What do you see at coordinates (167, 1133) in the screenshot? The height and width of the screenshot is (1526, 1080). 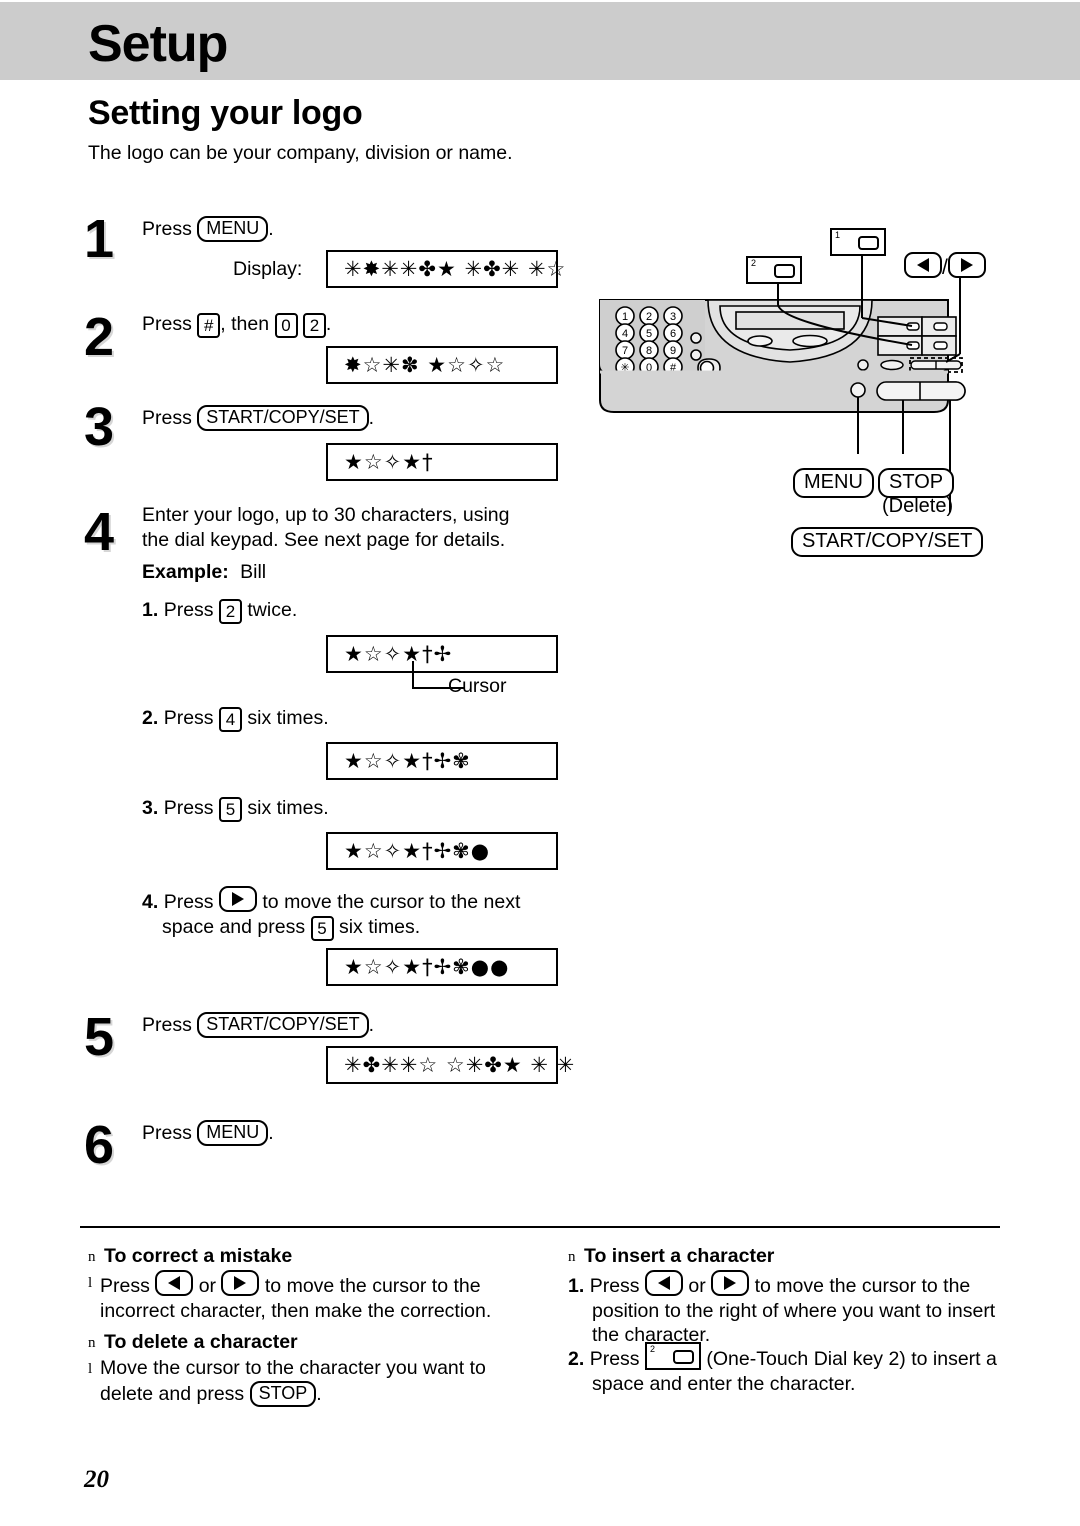 I see `step-6-text-before: Press` at bounding box center [167, 1133].